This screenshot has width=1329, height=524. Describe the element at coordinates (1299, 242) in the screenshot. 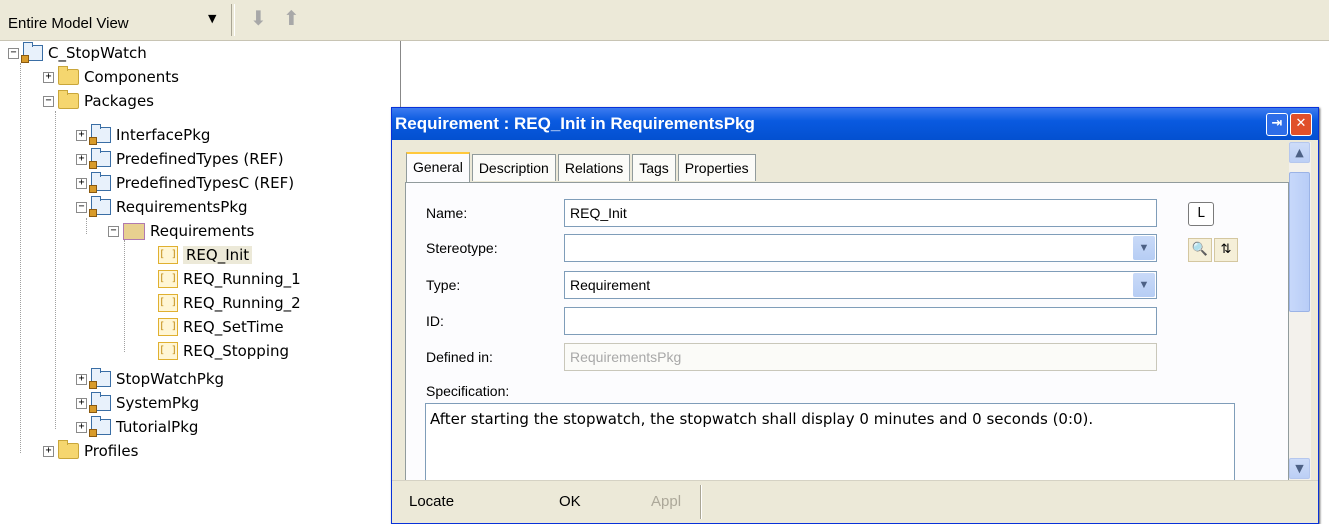

I see `scroll-thumb` at that location.